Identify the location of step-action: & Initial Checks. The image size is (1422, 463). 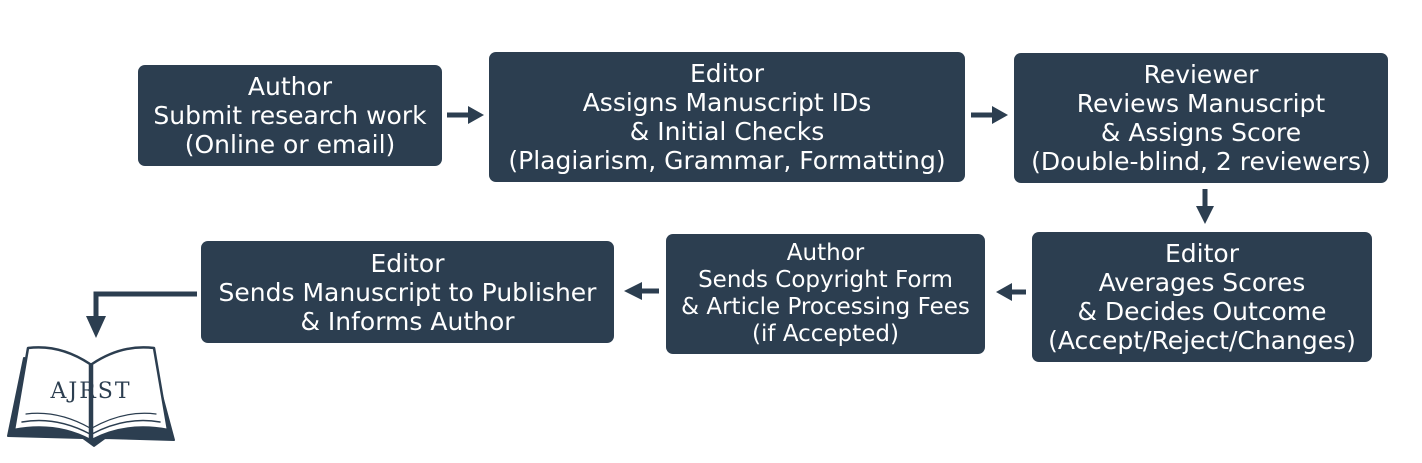
(727, 131).